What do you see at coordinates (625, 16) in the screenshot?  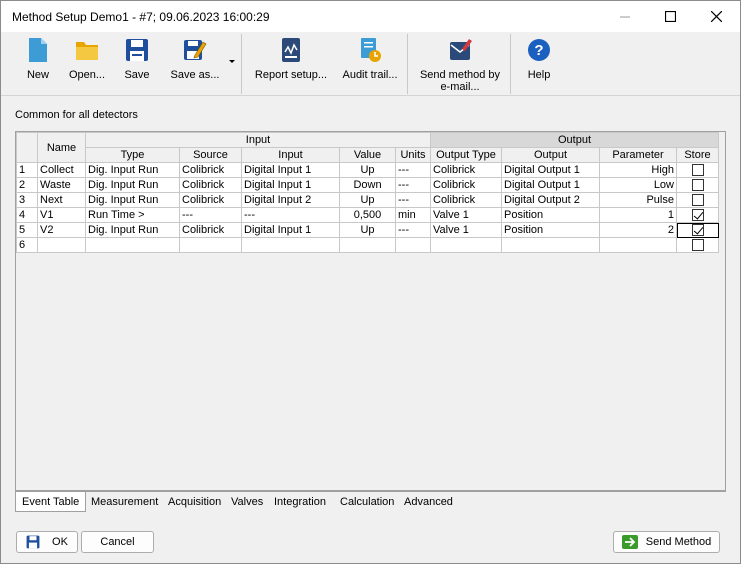 I see `minimize-button` at bounding box center [625, 16].